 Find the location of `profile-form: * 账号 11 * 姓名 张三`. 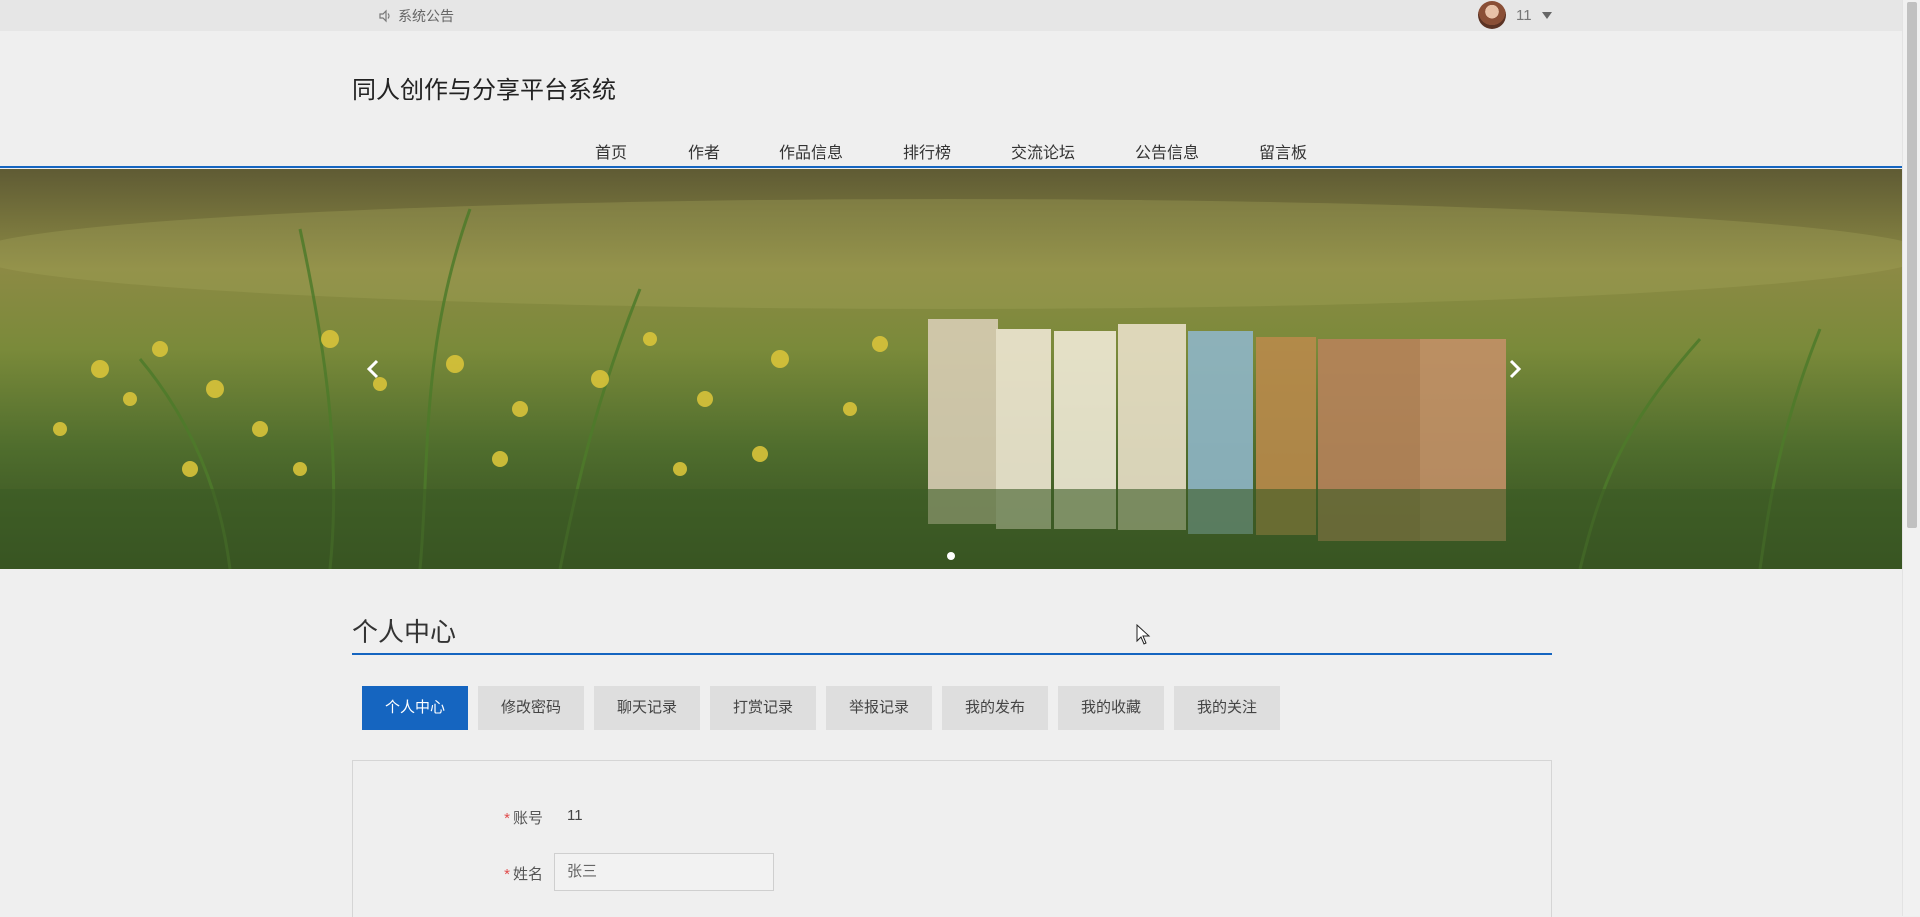

profile-form: * 账号 11 * 姓名 张三 is located at coordinates (952, 838).